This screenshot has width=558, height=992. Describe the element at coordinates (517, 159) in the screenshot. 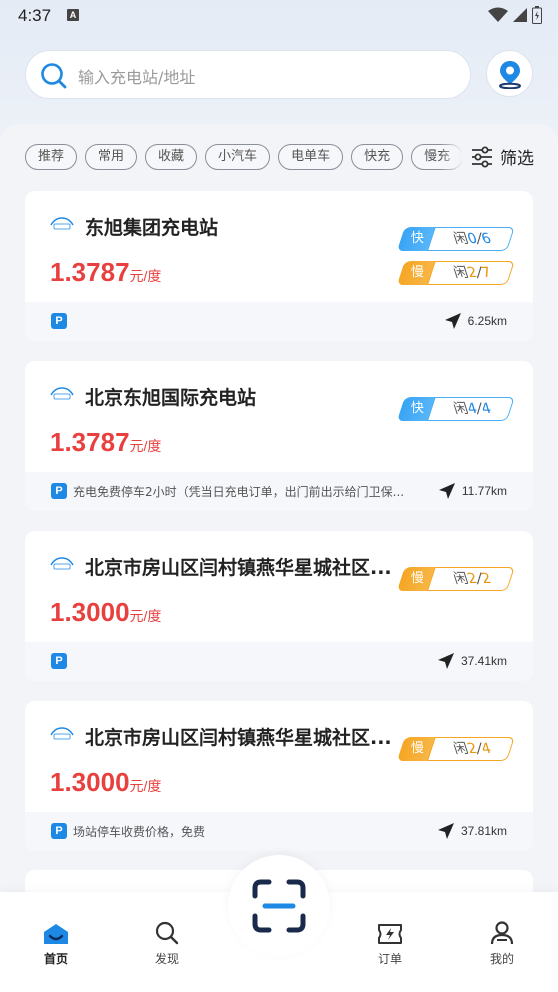

I see `filter-label: 筛选` at that location.